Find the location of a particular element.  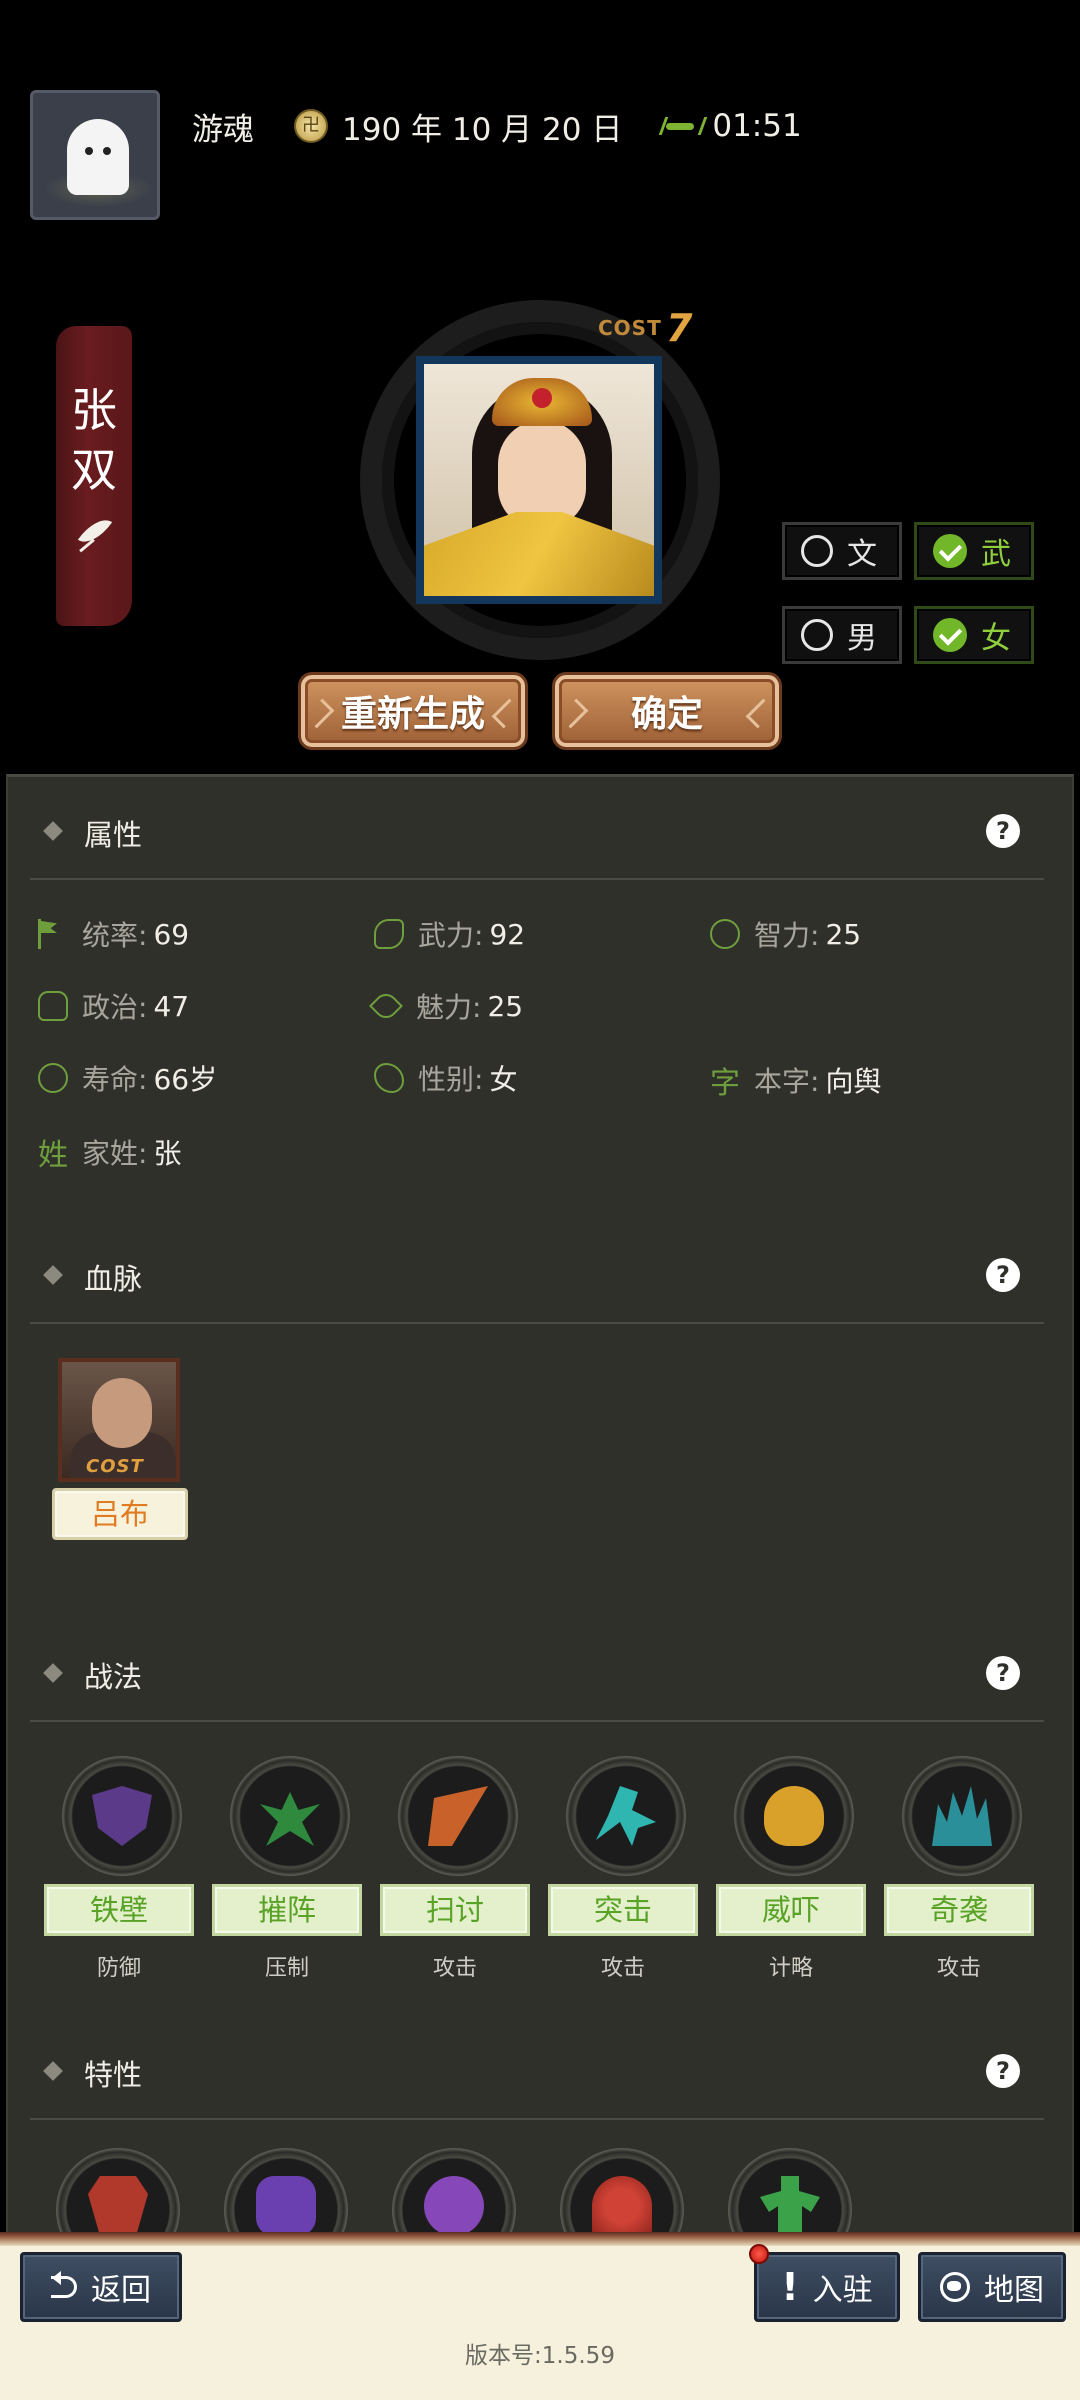

back-button: 返回 is located at coordinates (101, 2287).